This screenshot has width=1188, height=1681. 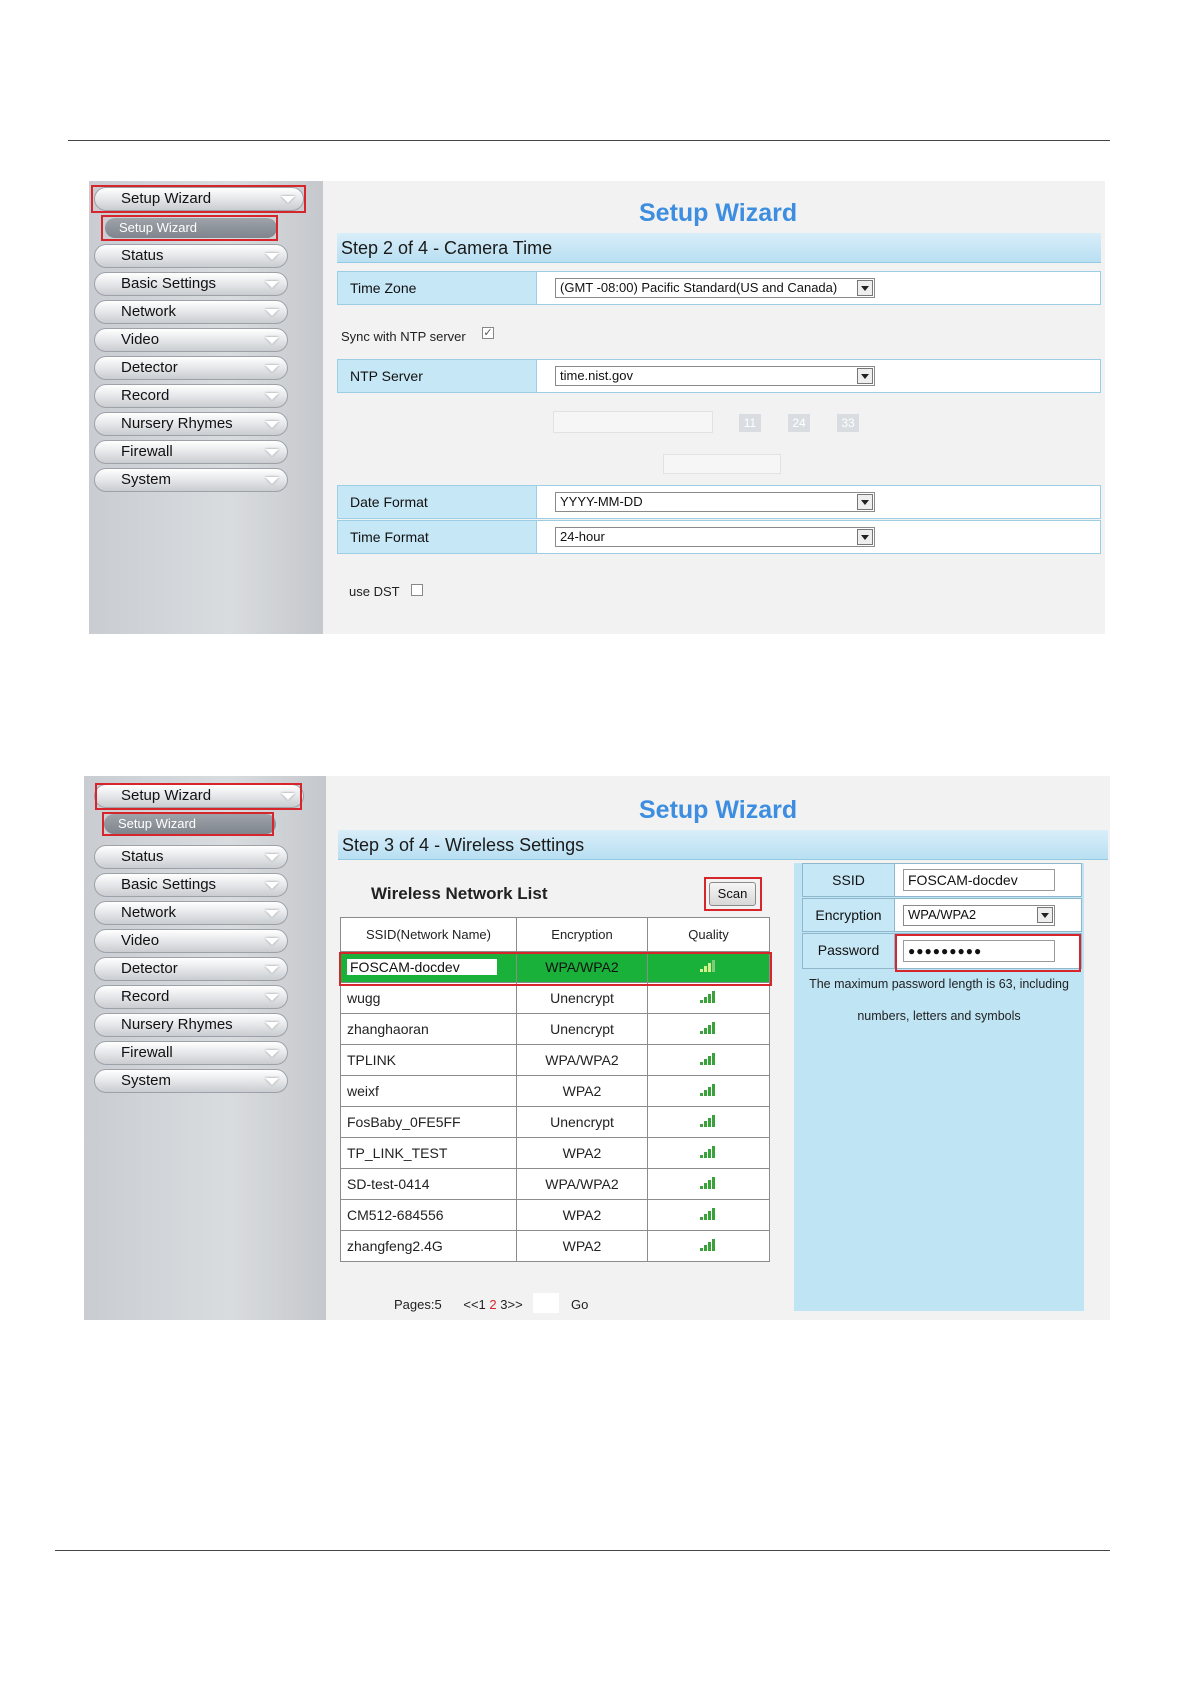 What do you see at coordinates (939, 1016) in the screenshot?
I see `password-note-line2: numbers, letters and symbols` at bounding box center [939, 1016].